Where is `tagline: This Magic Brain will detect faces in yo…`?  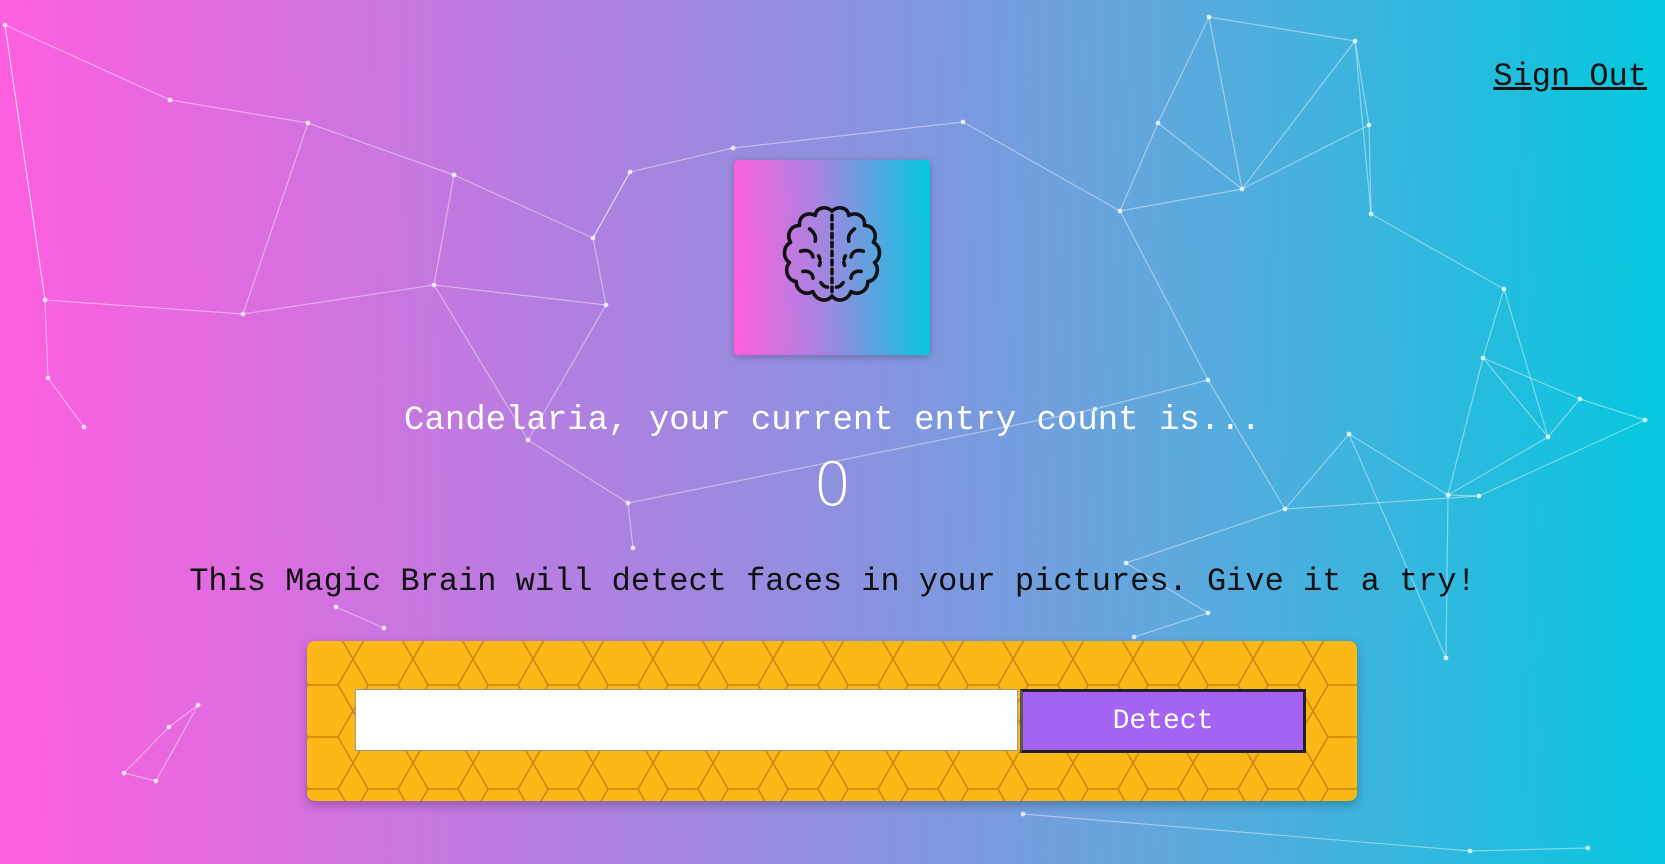
tagline: This Magic Brain will detect faces in yo… is located at coordinates (832, 581).